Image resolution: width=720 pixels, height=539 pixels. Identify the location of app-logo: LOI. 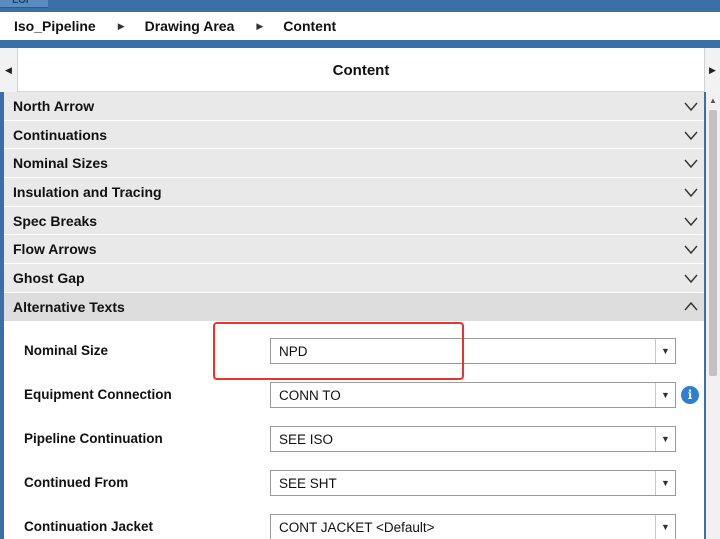
(24, 4).